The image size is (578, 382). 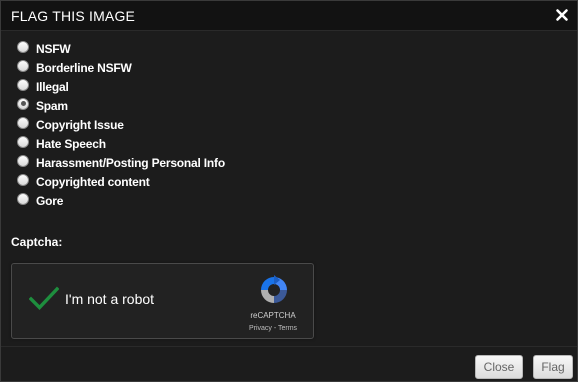 I want to click on option-label: Gore, so click(x=50, y=200).